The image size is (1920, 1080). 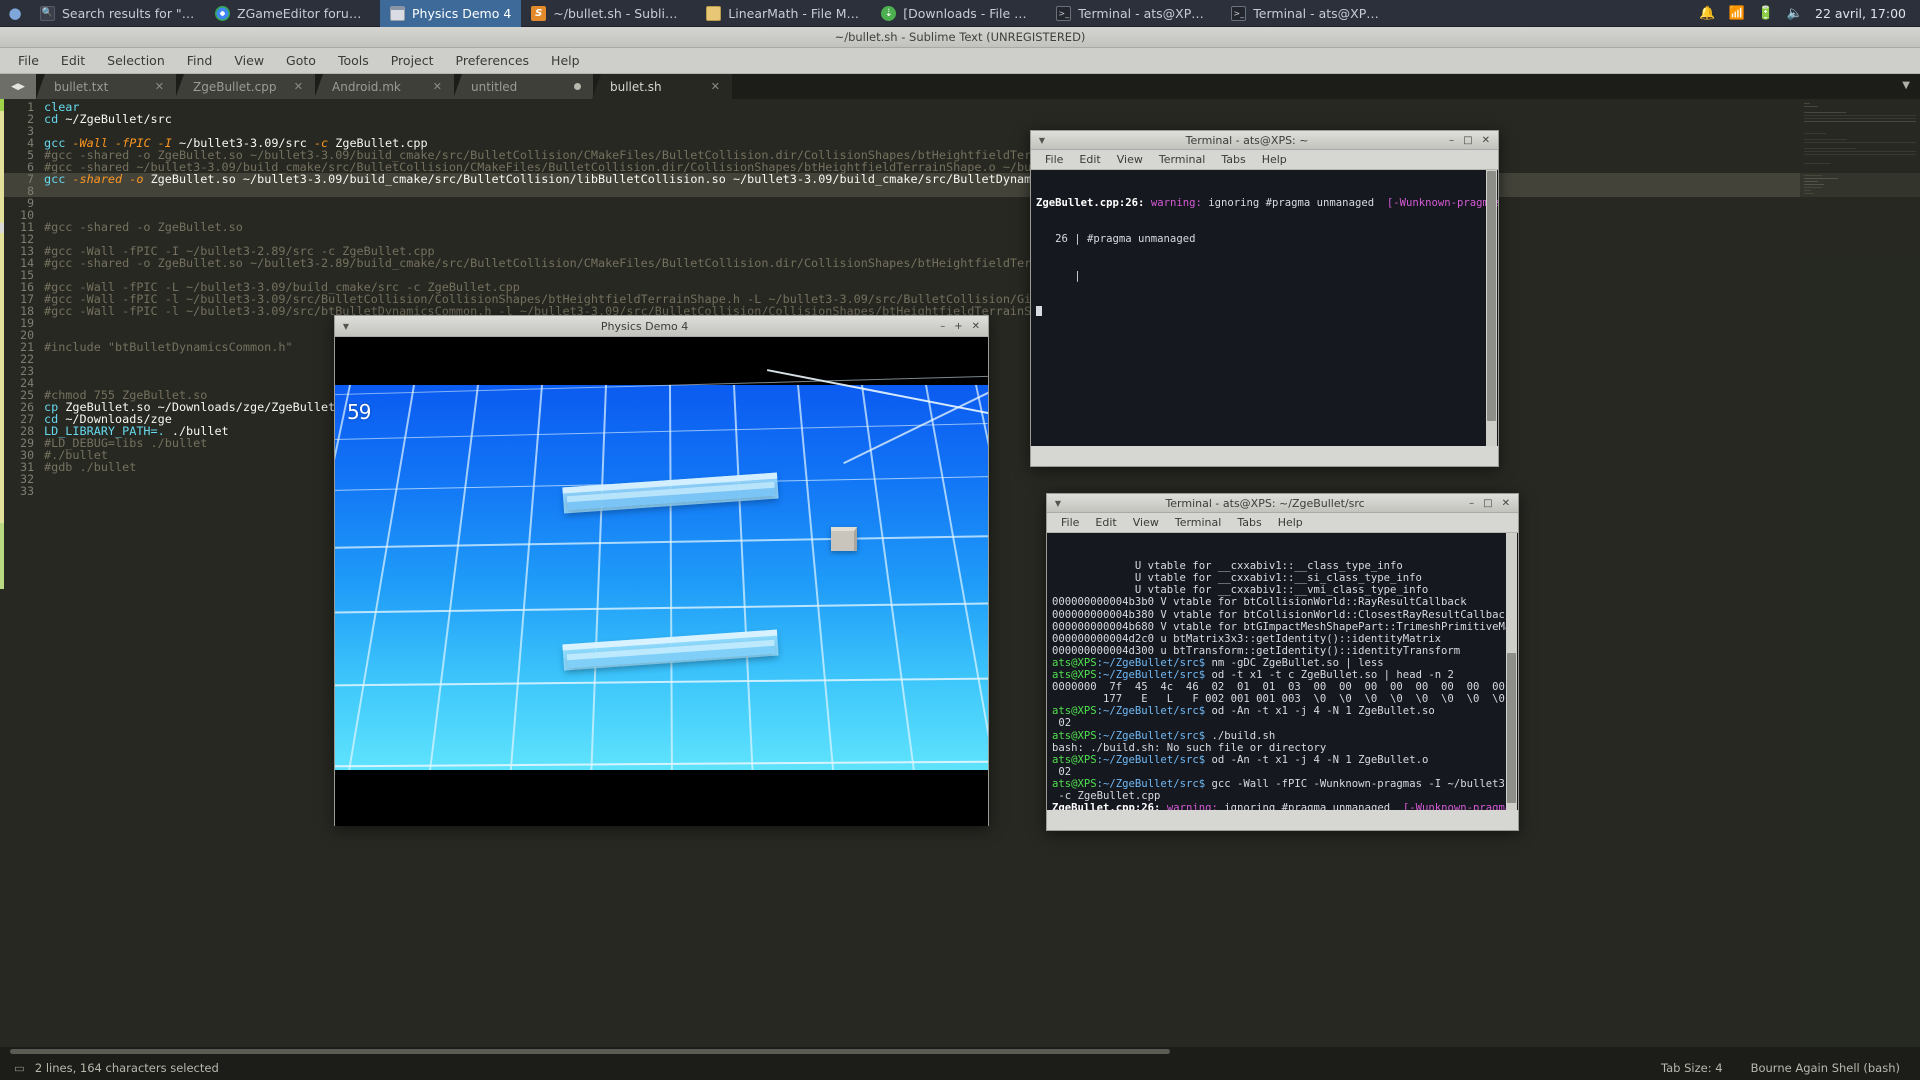 I want to click on terminal1-cursor, so click(x=1264, y=312).